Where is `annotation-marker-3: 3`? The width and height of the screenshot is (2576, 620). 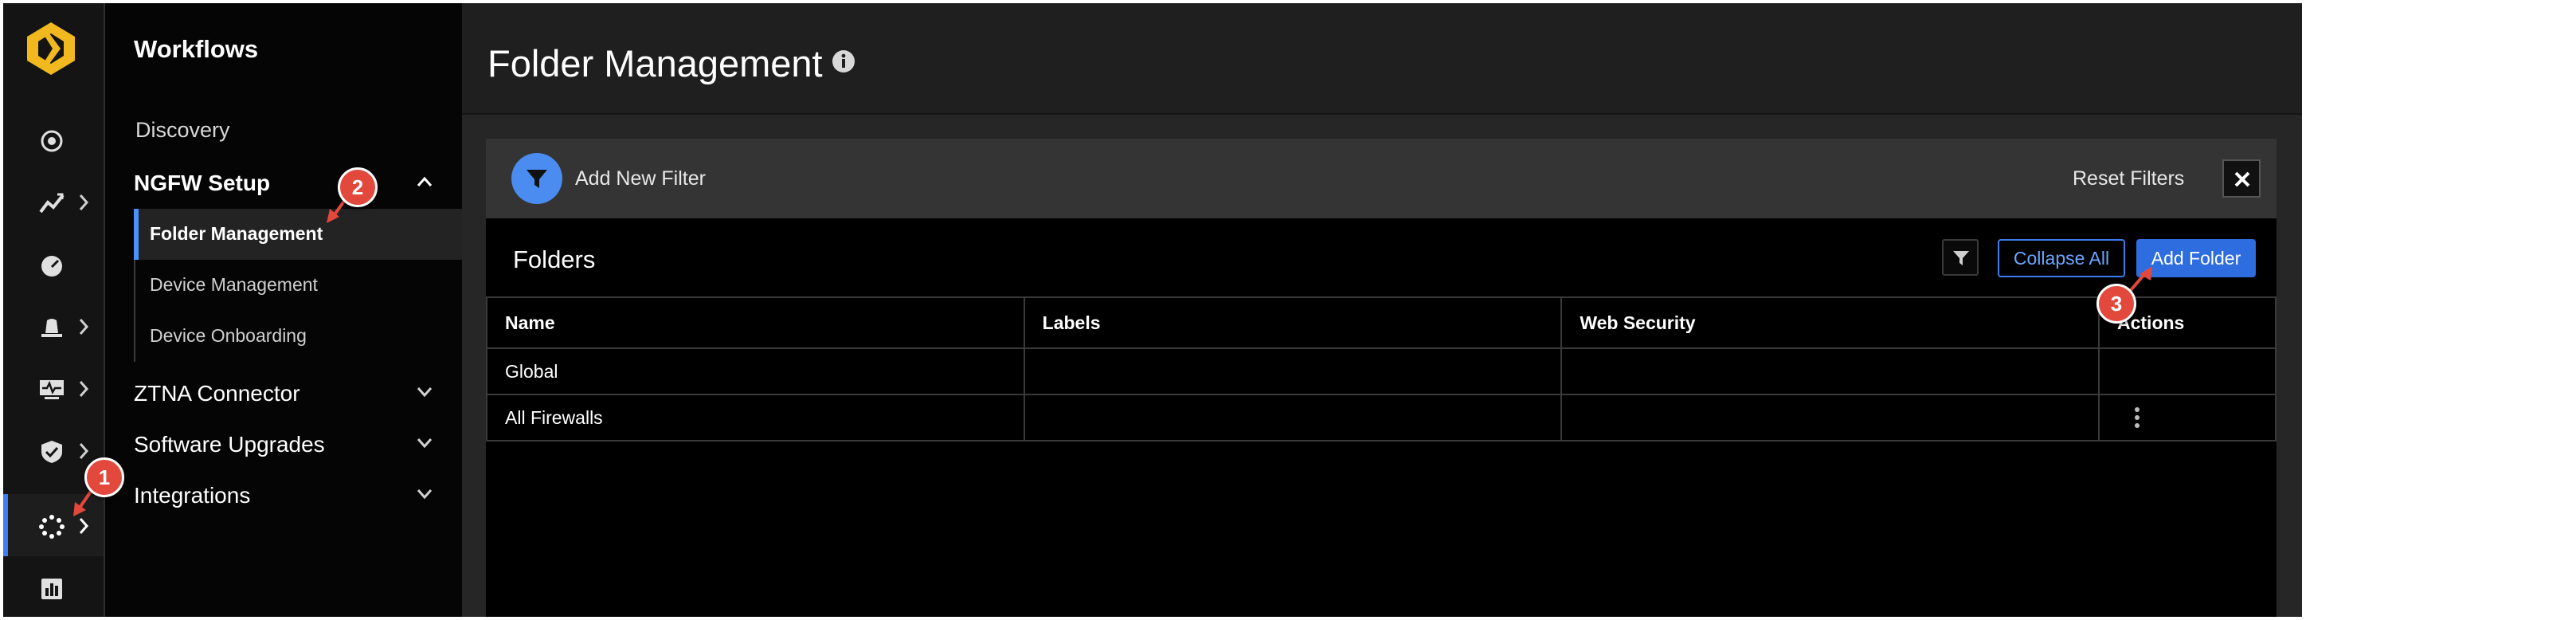
annotation-marker-3: 3 is located at coordinates (2116, 304).